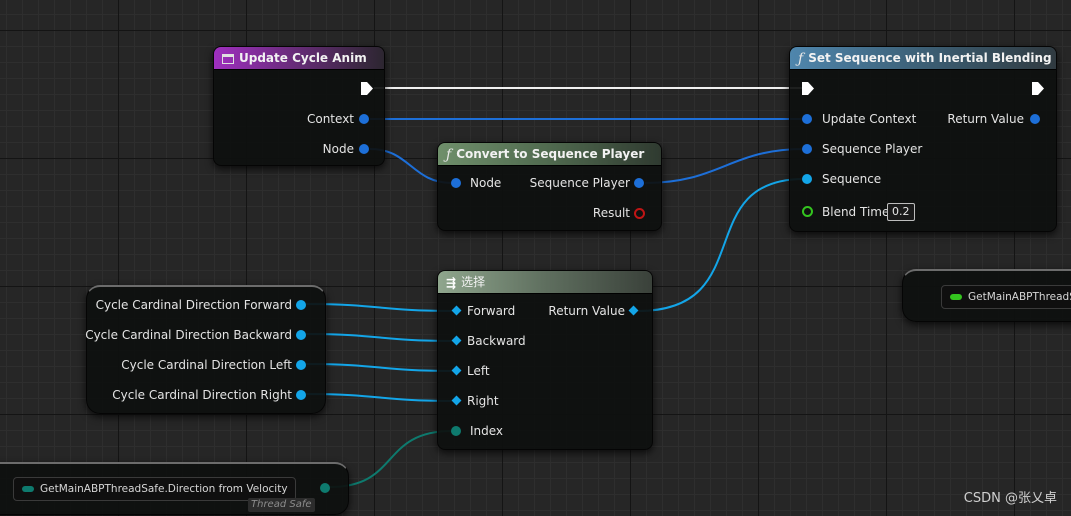 The image size is (1071, 516). I want to click on node-title: Convert to Sequence Player, so click(550, 154).